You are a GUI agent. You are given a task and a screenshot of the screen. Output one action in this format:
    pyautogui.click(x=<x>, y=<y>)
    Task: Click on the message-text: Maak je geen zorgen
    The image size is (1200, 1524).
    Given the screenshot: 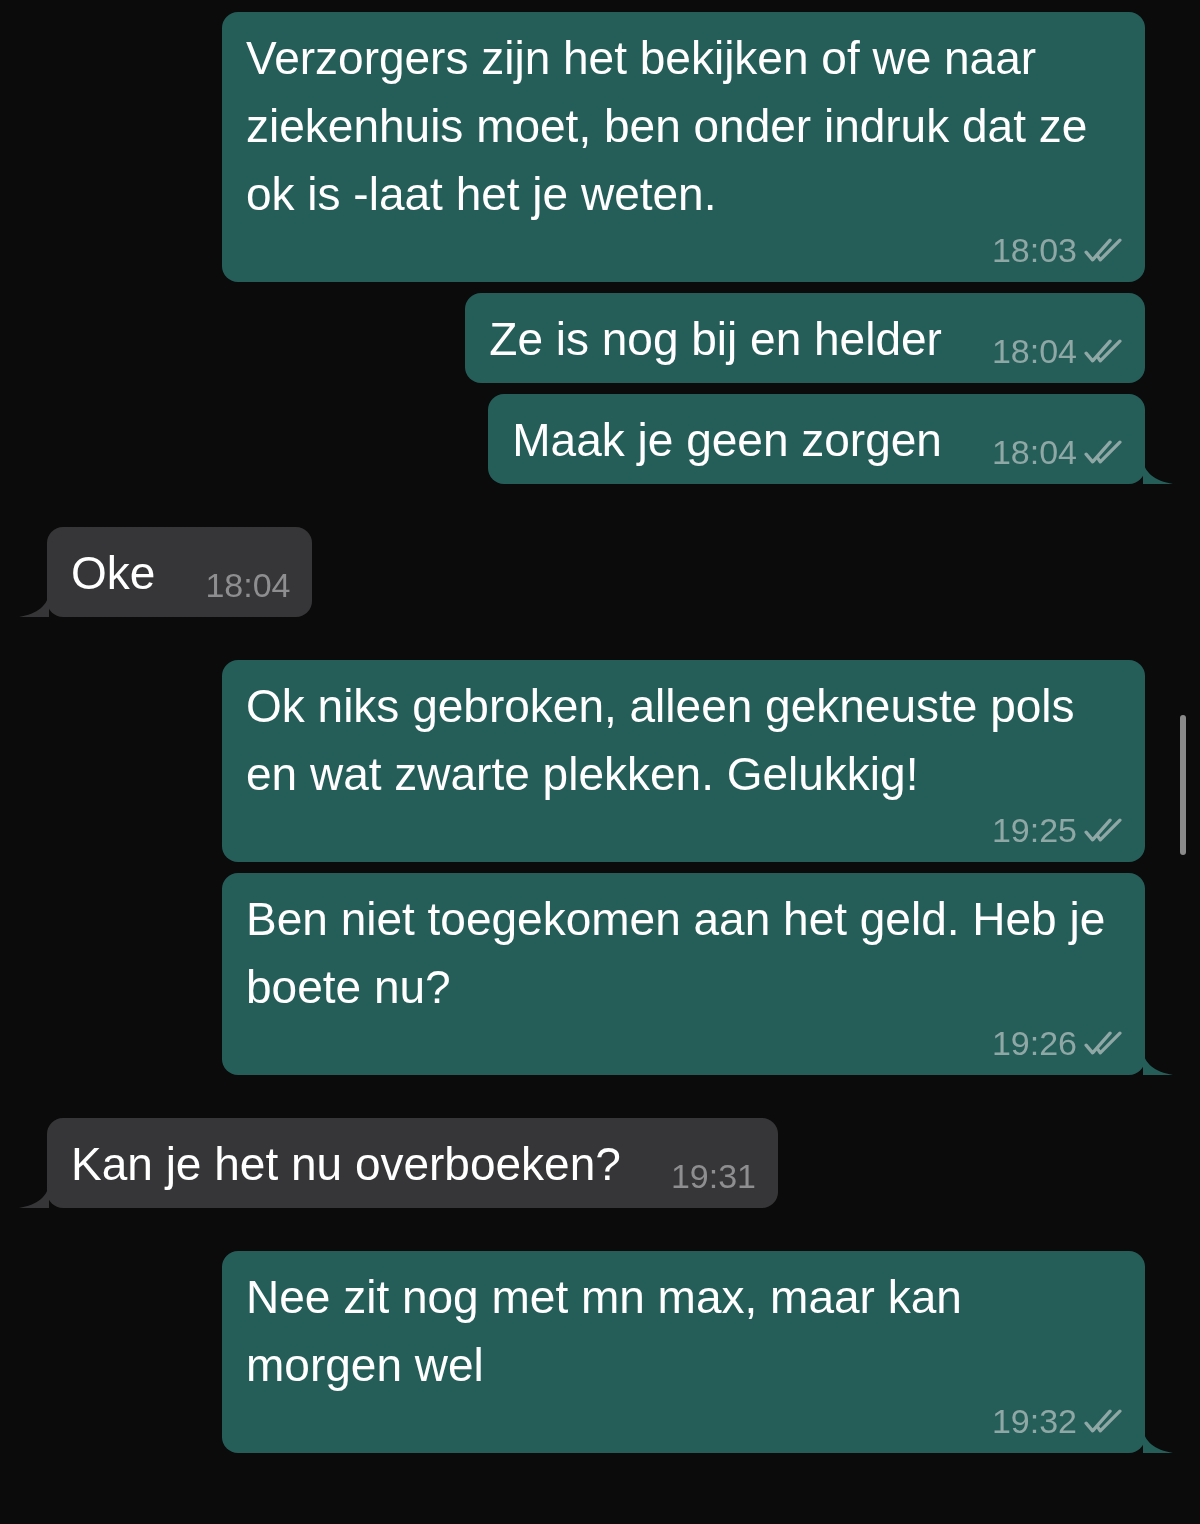 What is the action you would take?
    pyautogui.click(x=727, y=440)
    